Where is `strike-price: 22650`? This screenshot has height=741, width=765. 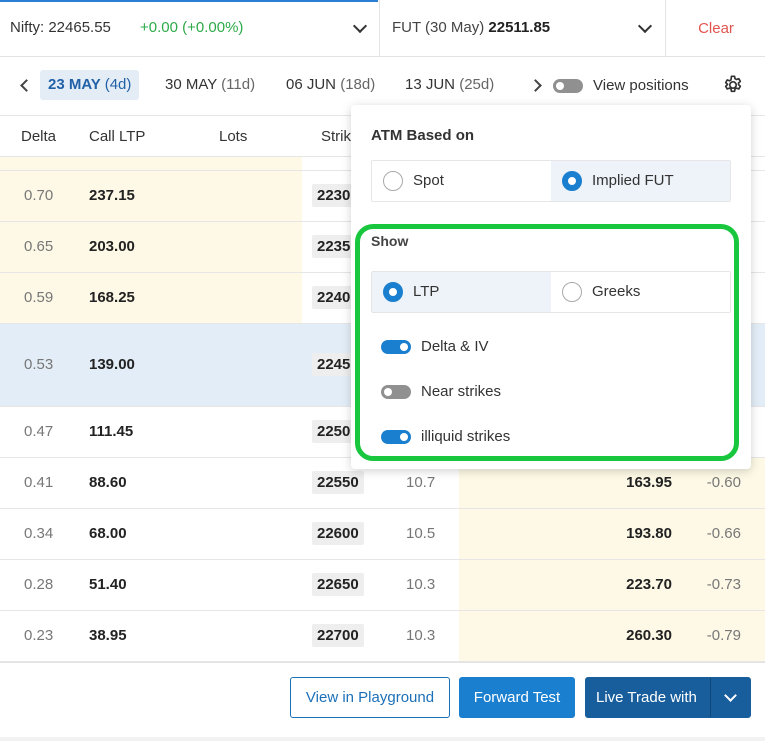
strike-price: 22650 is located at coordinates (338, 584).